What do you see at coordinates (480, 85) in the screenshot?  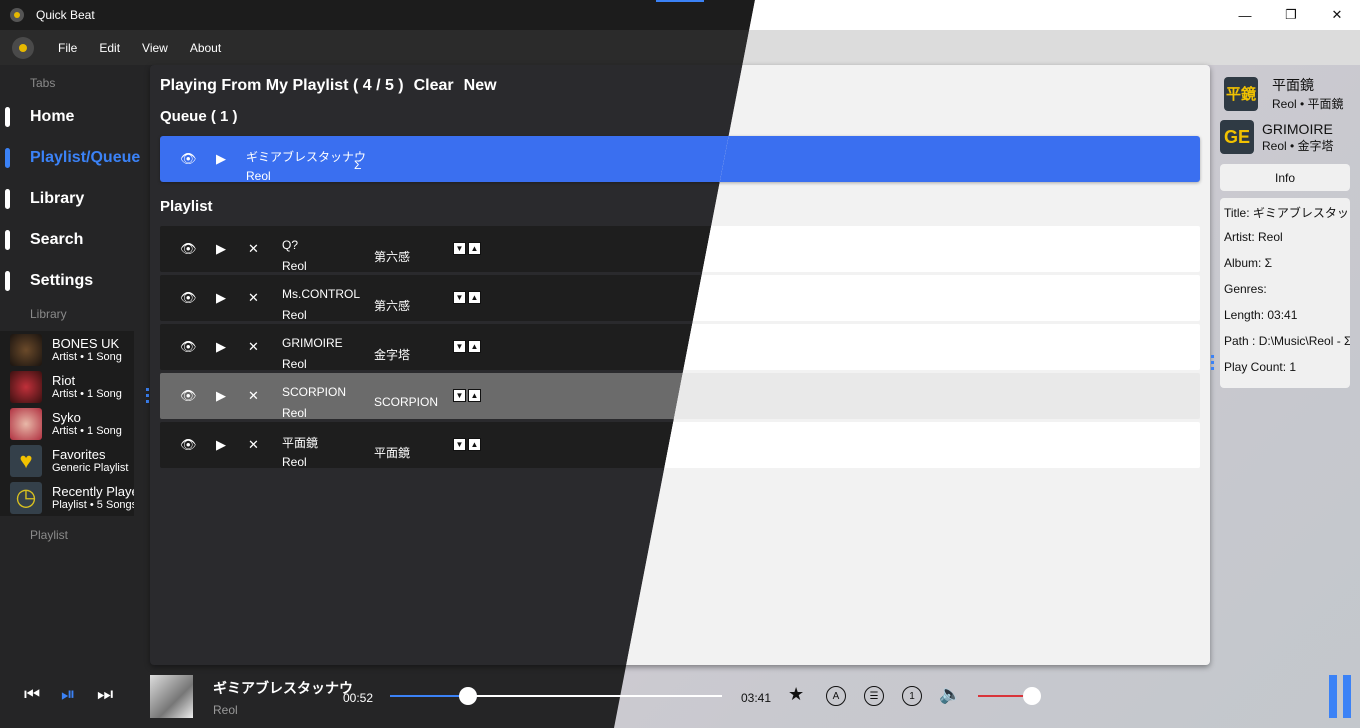 I see `new-button: New` at bounding box center [480, 85].